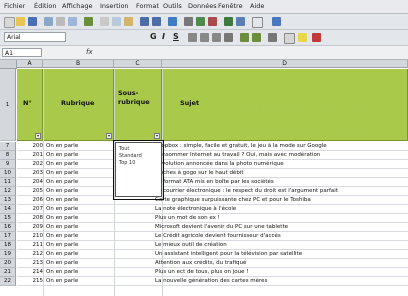 The width and height of the screenshot is (408, 296). I want to click on row-header: 10, so click(8, 173).